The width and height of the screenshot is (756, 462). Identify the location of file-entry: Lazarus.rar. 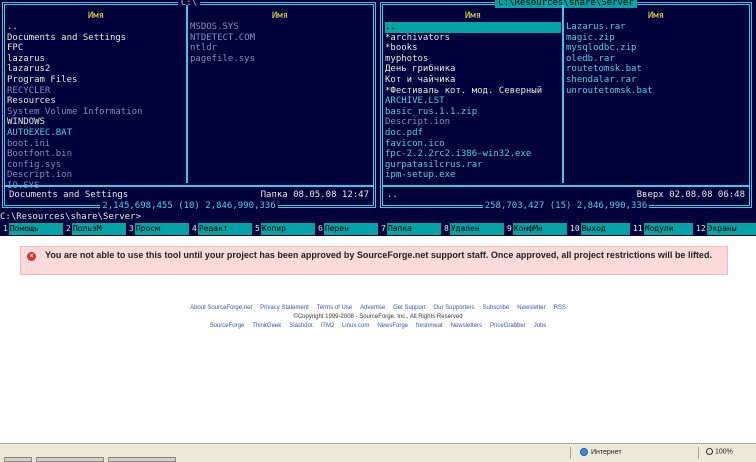
(656, 27).